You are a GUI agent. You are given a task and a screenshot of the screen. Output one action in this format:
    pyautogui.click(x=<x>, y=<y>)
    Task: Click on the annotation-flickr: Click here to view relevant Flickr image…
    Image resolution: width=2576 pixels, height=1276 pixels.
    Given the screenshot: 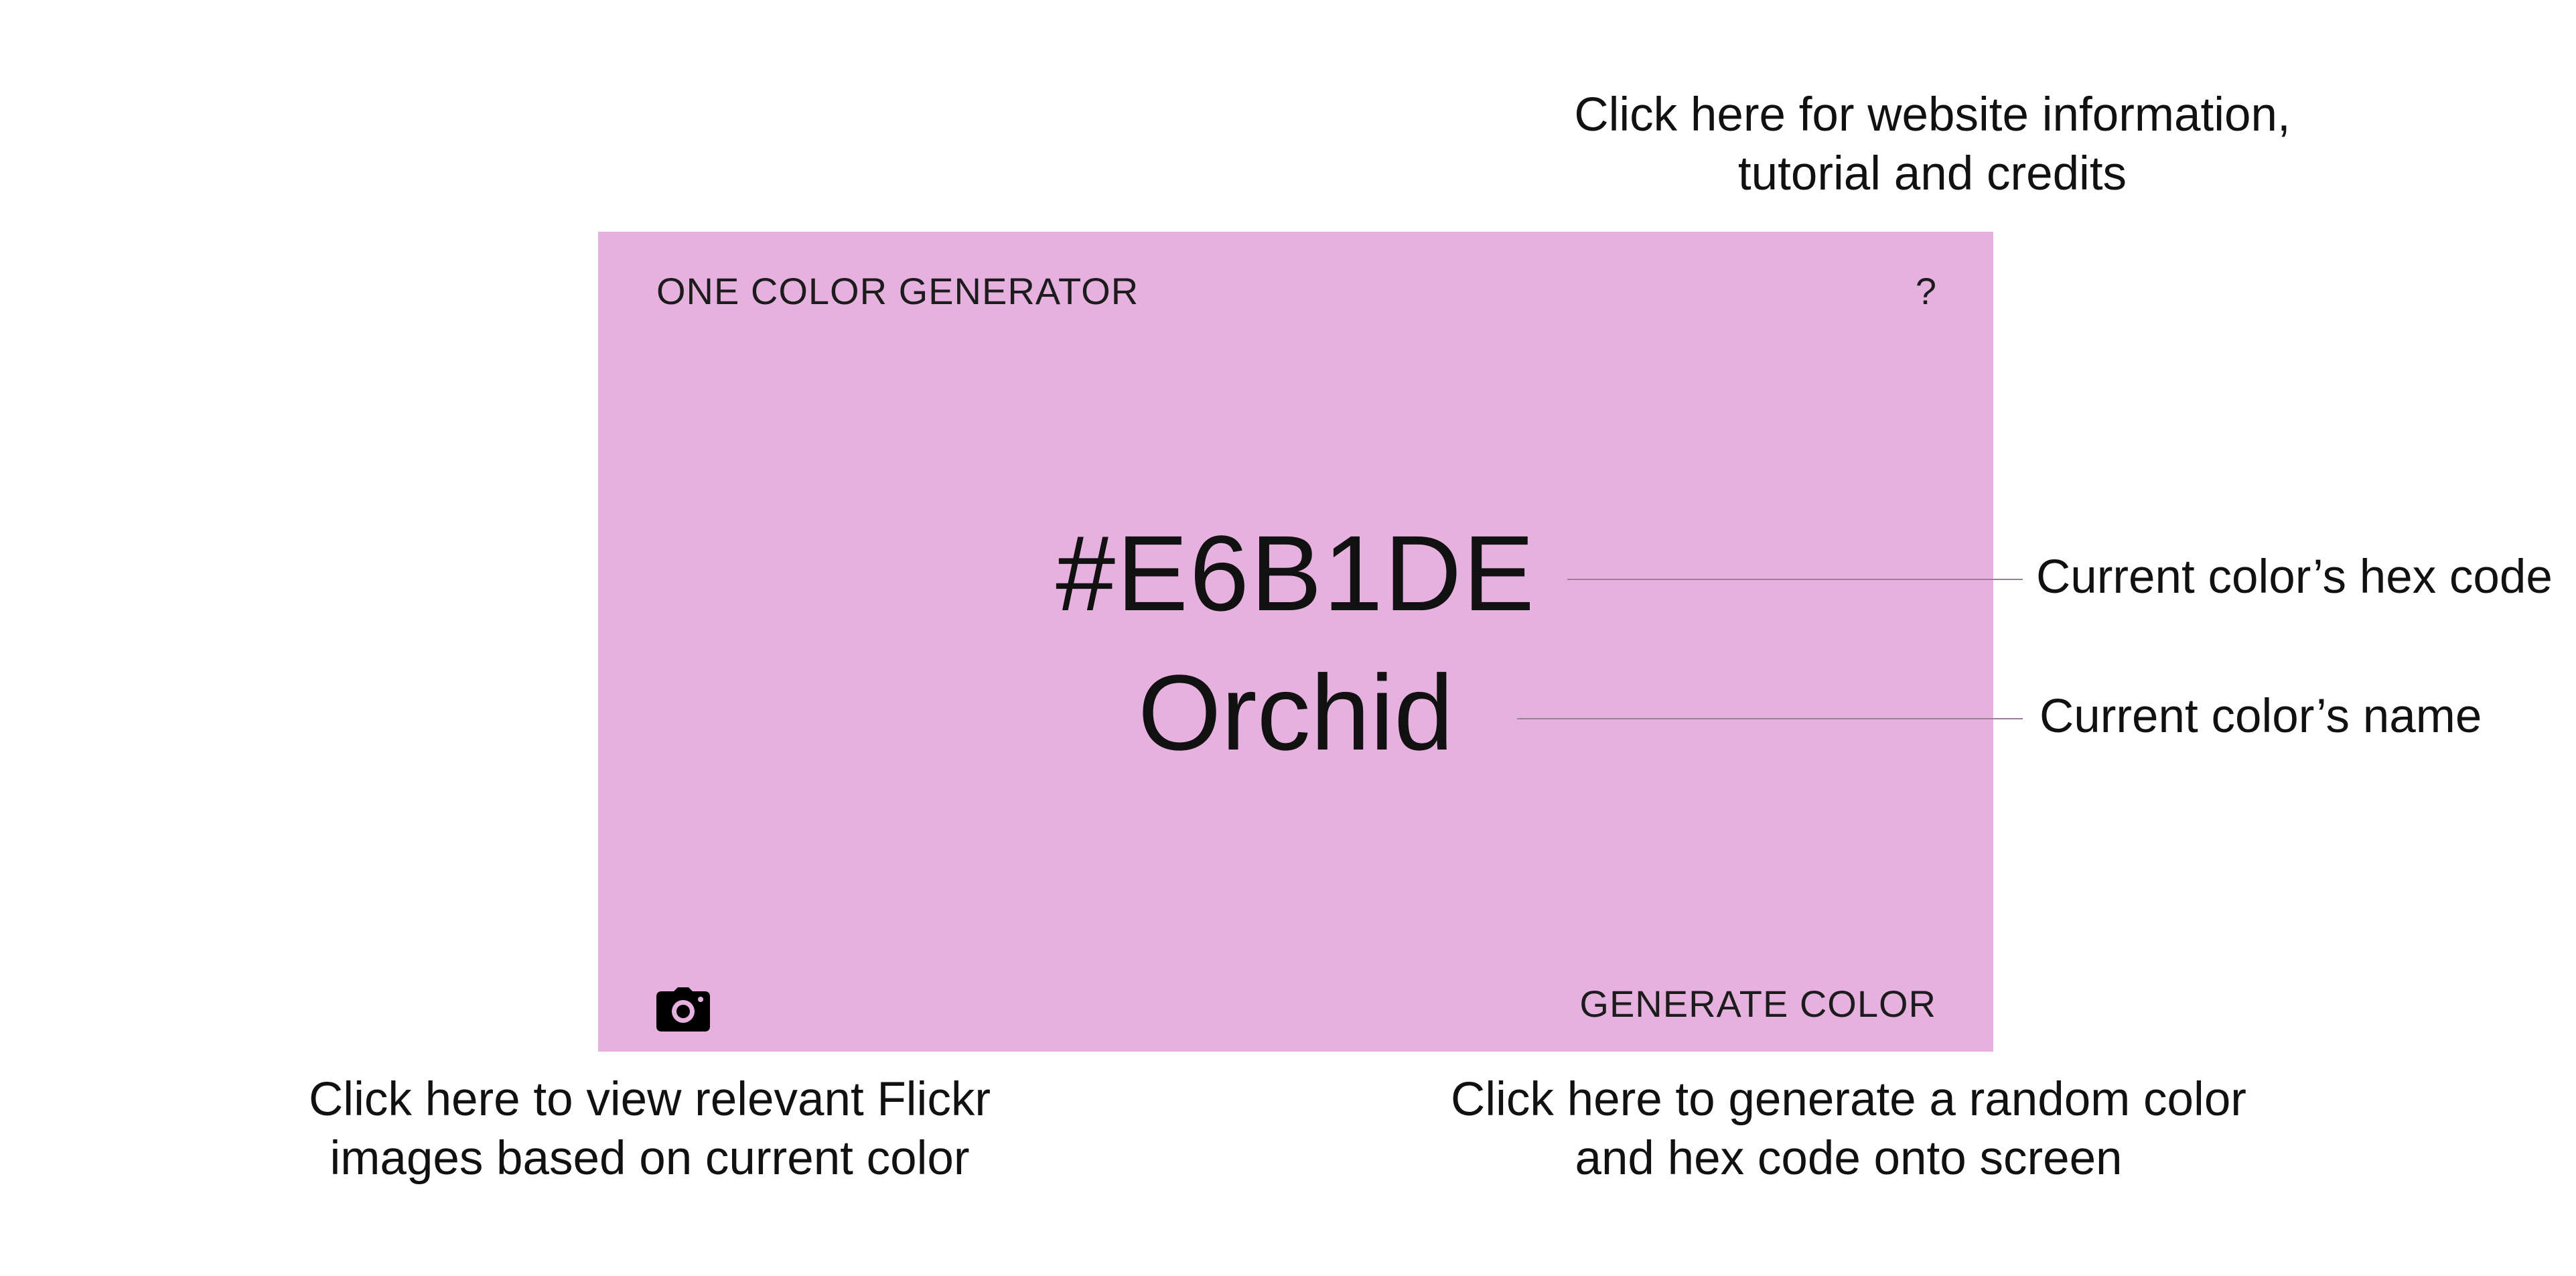 What is the action you would take?
    pyautogui.click(x=649, y=1129)
    